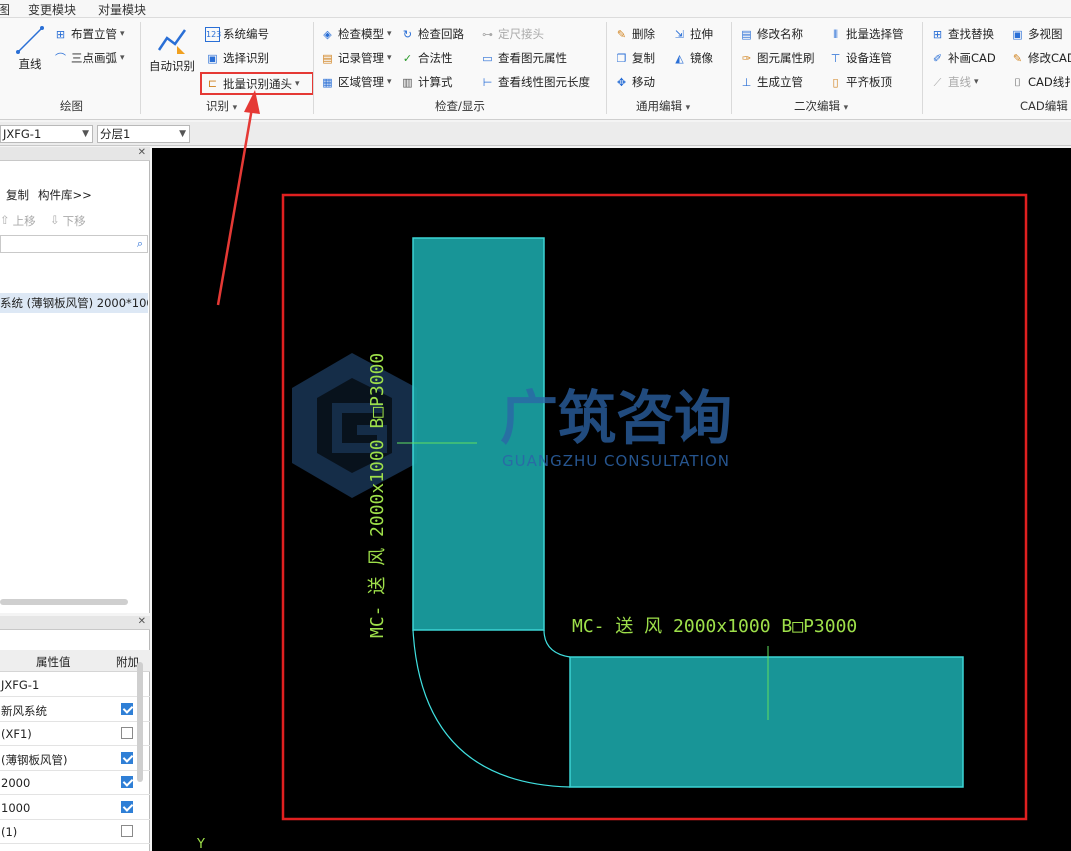 This screenshot has height=851, width=1071. Describe the element at coordinates (426, 82) in the screenshot. I see `formula-button: ▥ 计算式` at that location.